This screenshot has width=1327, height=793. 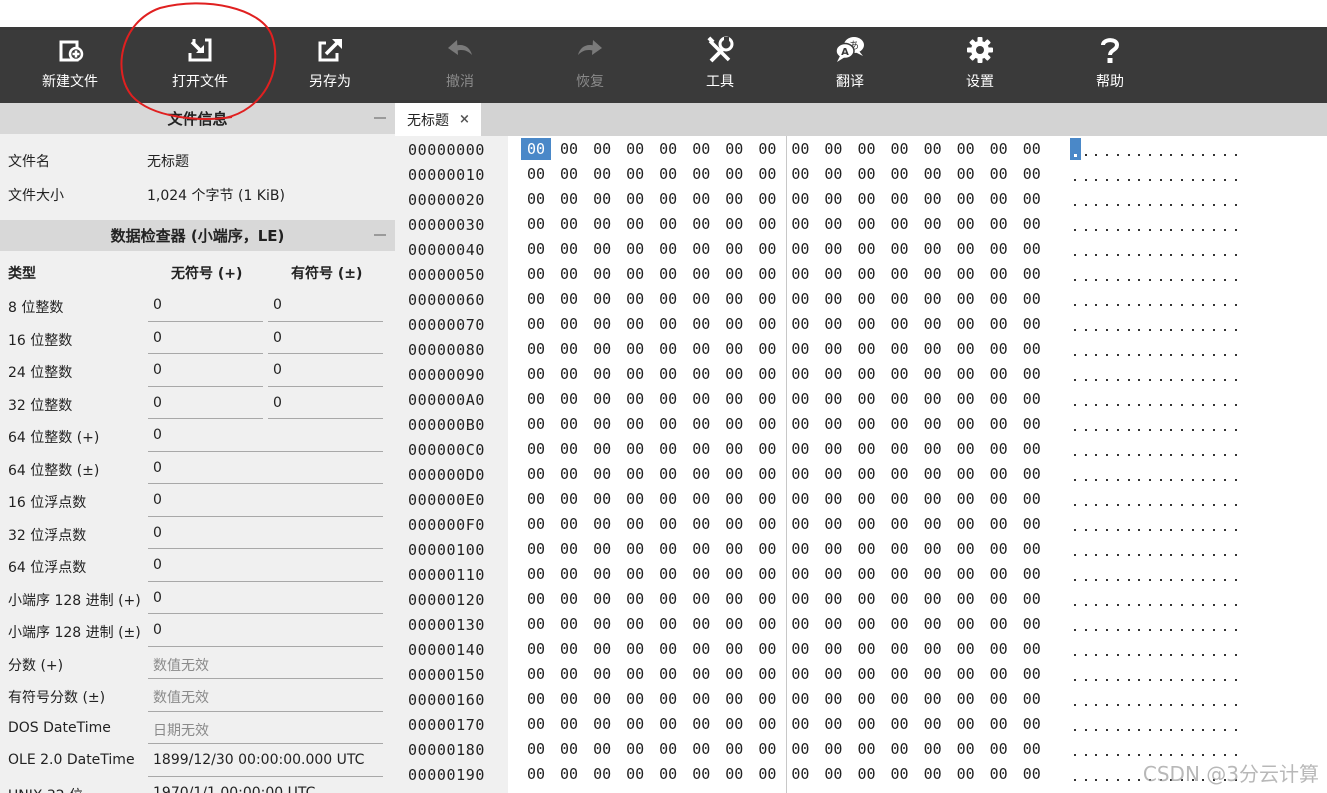 I want to click on value-field: 1899/12/30 00:00:00.000 UTC, so click(x=265, y=760).